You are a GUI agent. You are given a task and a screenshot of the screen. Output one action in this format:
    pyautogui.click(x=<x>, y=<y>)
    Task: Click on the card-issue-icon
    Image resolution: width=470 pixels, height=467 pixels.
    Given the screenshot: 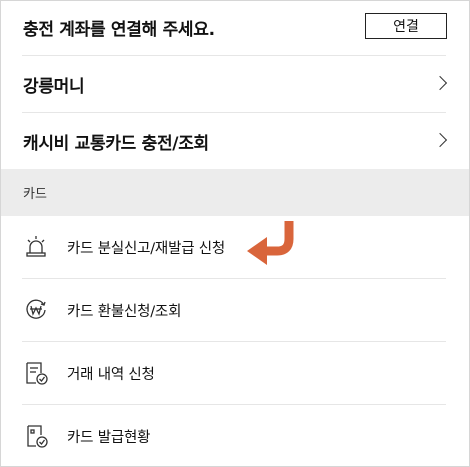 What is the action you would take?
    pyautogui.click(x=36, y=436)
    